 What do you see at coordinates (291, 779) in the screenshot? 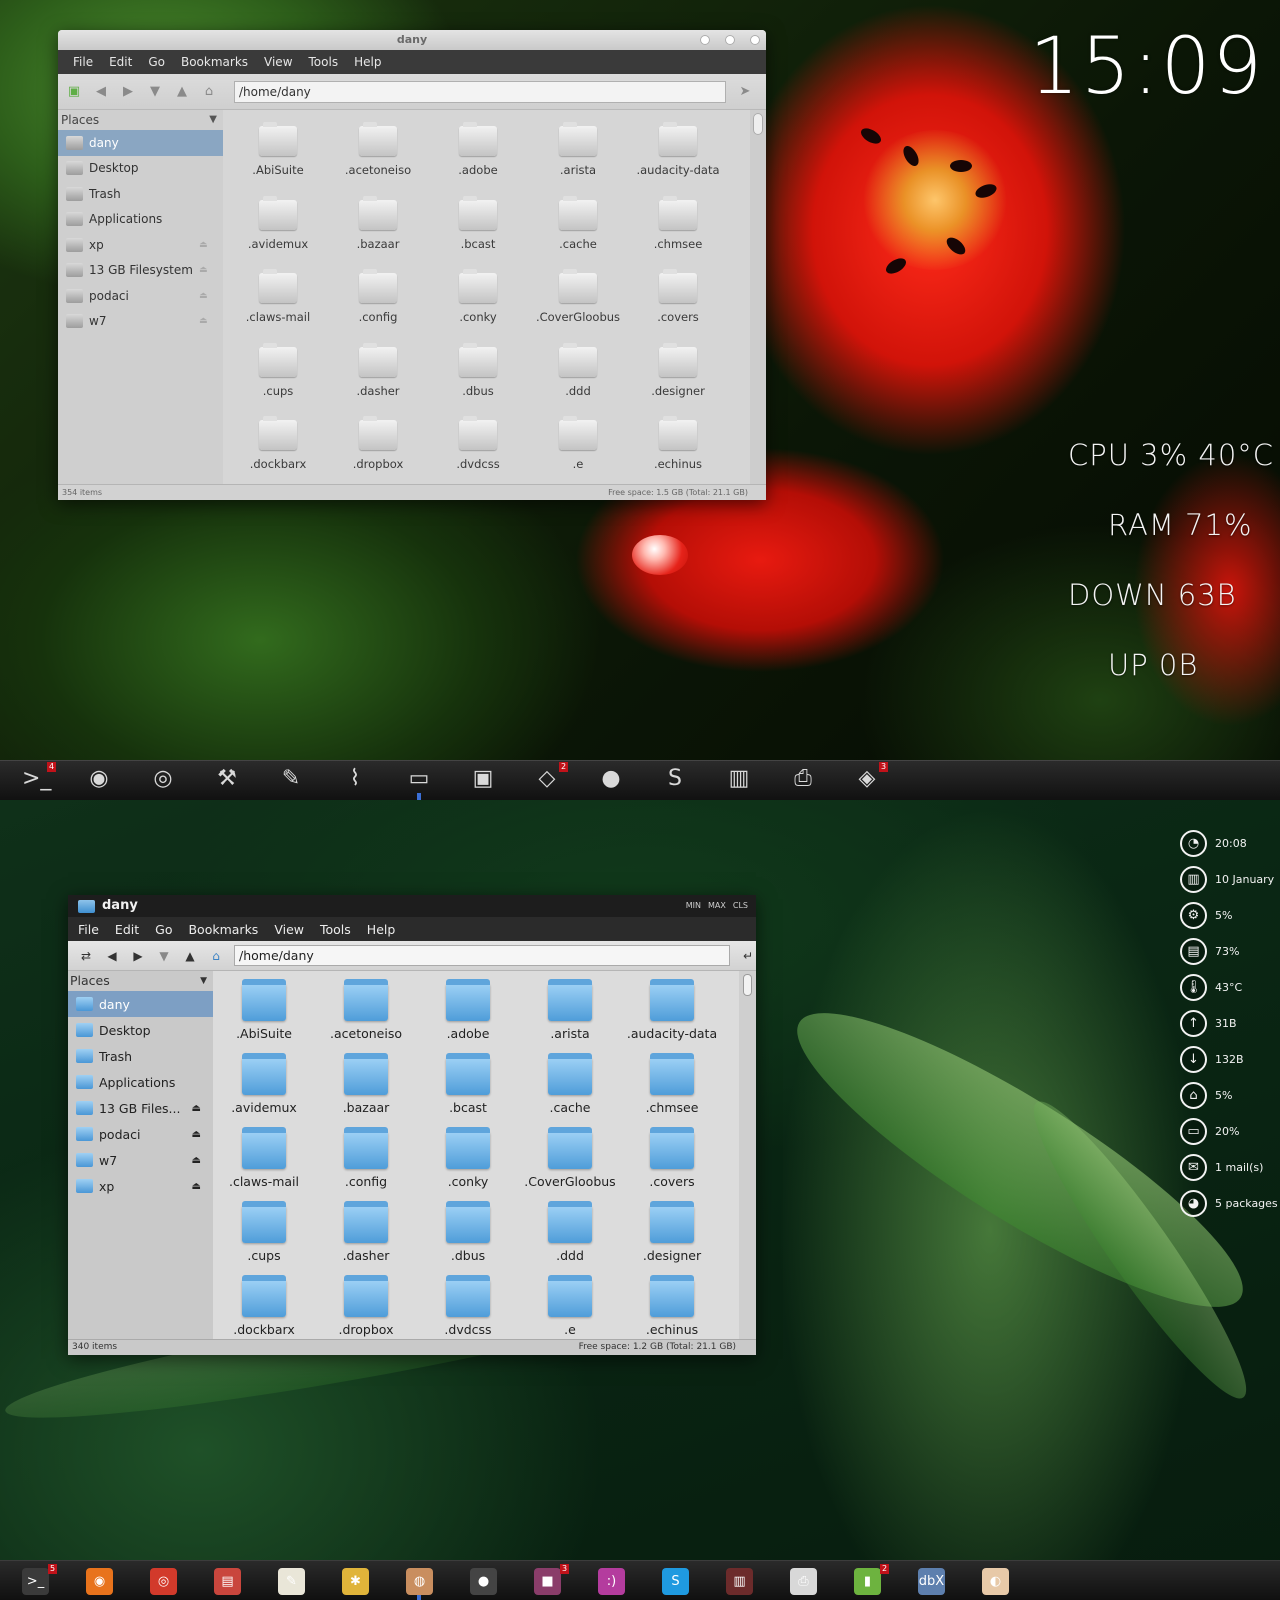
I see `pencil-icon: ✎` at bounding box center [291, 779].